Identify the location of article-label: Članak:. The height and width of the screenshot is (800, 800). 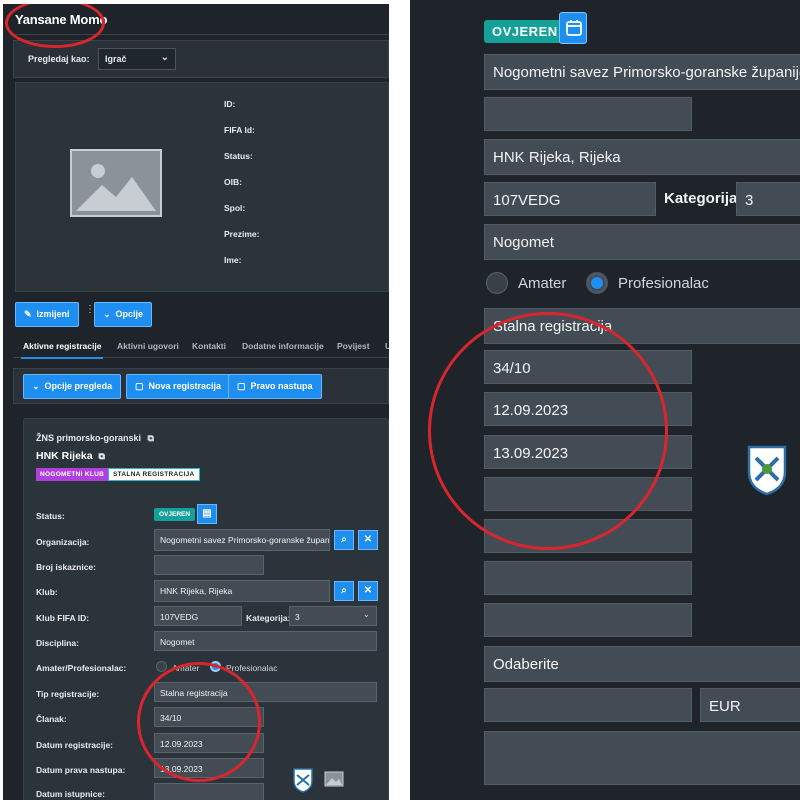
(51, 719).